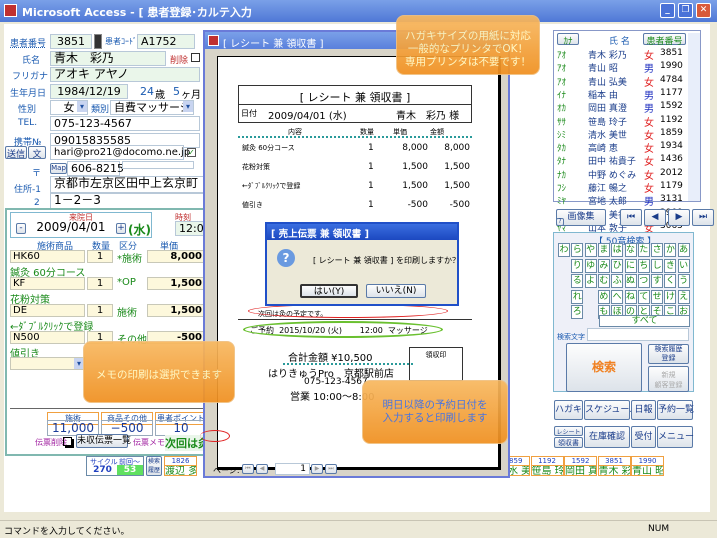 The image size is (717, 538). What do you see at coordinates (679, 217) in the screenshot?
I see `nav-next-record-button: ▶` at bounding box center [679, 217].